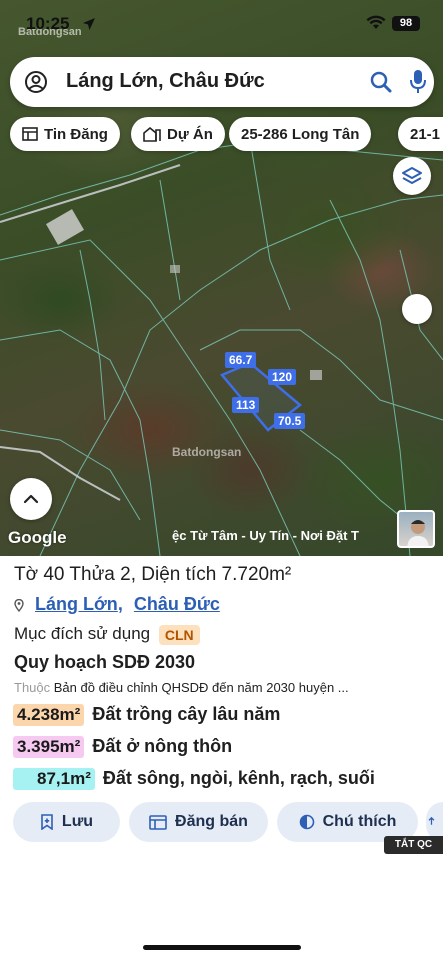 The image size is (443, 960). I want to click on map-handle, so click(417, 309).